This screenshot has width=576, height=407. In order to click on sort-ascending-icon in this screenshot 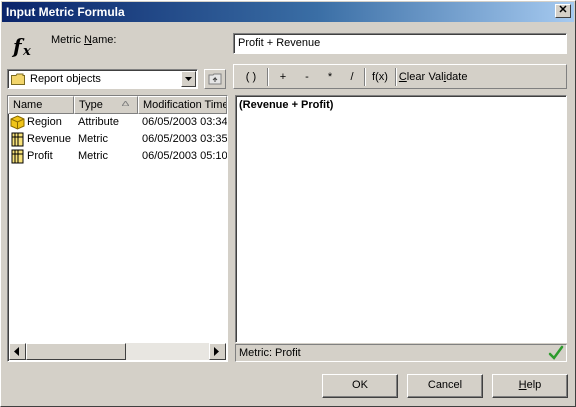, I will do `click(125, 103)`.